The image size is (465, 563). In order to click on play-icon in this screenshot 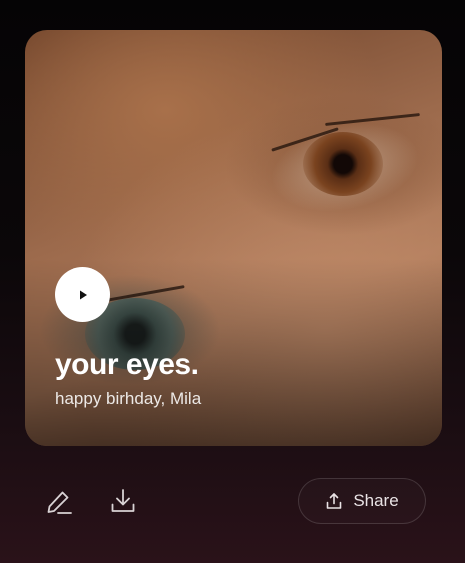, I will do `click(83, 294)`.